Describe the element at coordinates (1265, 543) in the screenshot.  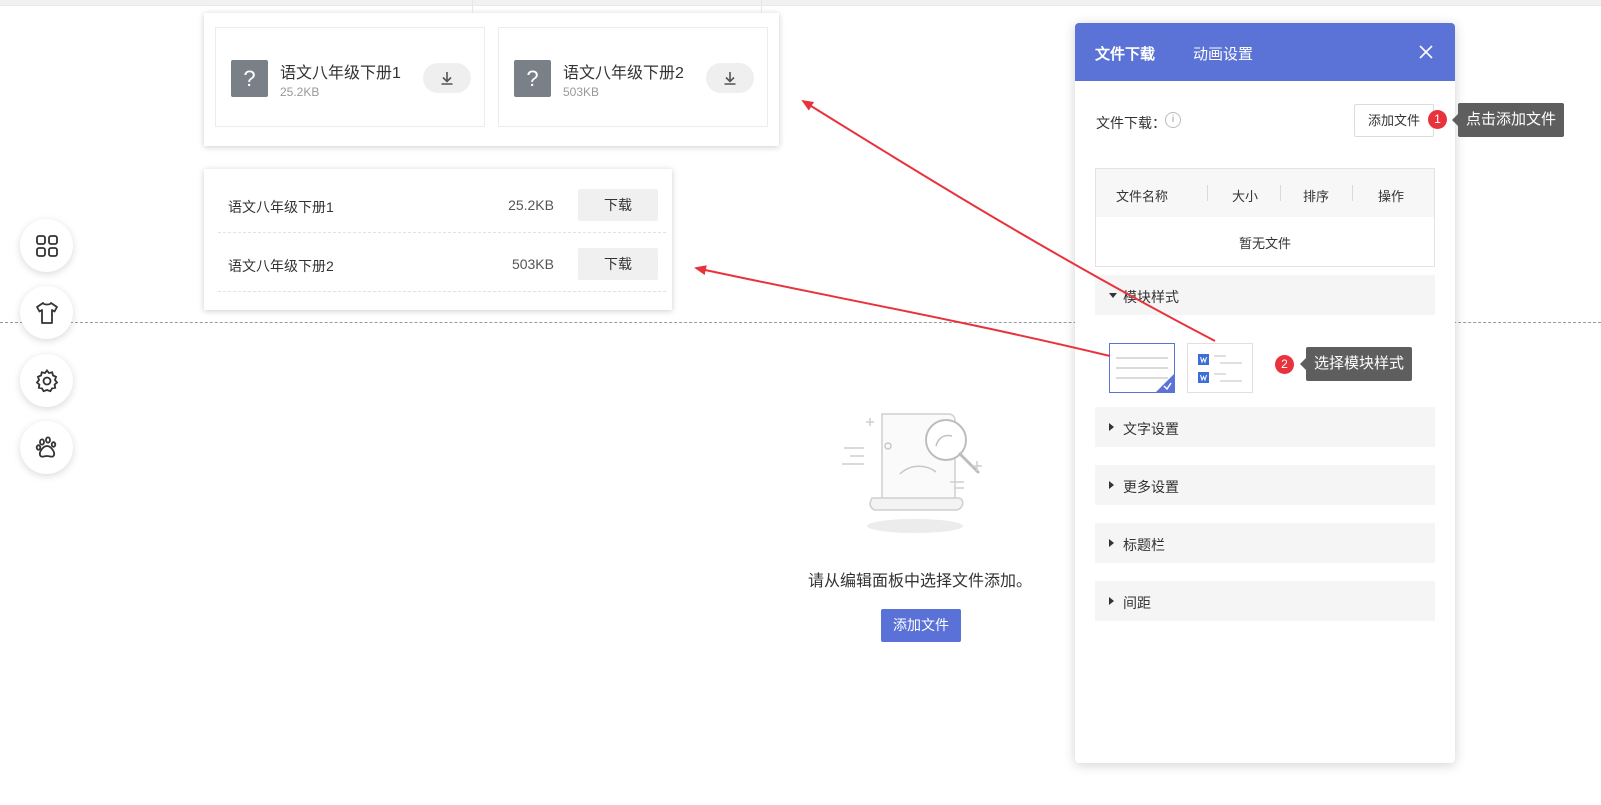
I see `section-title-bar: 标题栏` at that location.